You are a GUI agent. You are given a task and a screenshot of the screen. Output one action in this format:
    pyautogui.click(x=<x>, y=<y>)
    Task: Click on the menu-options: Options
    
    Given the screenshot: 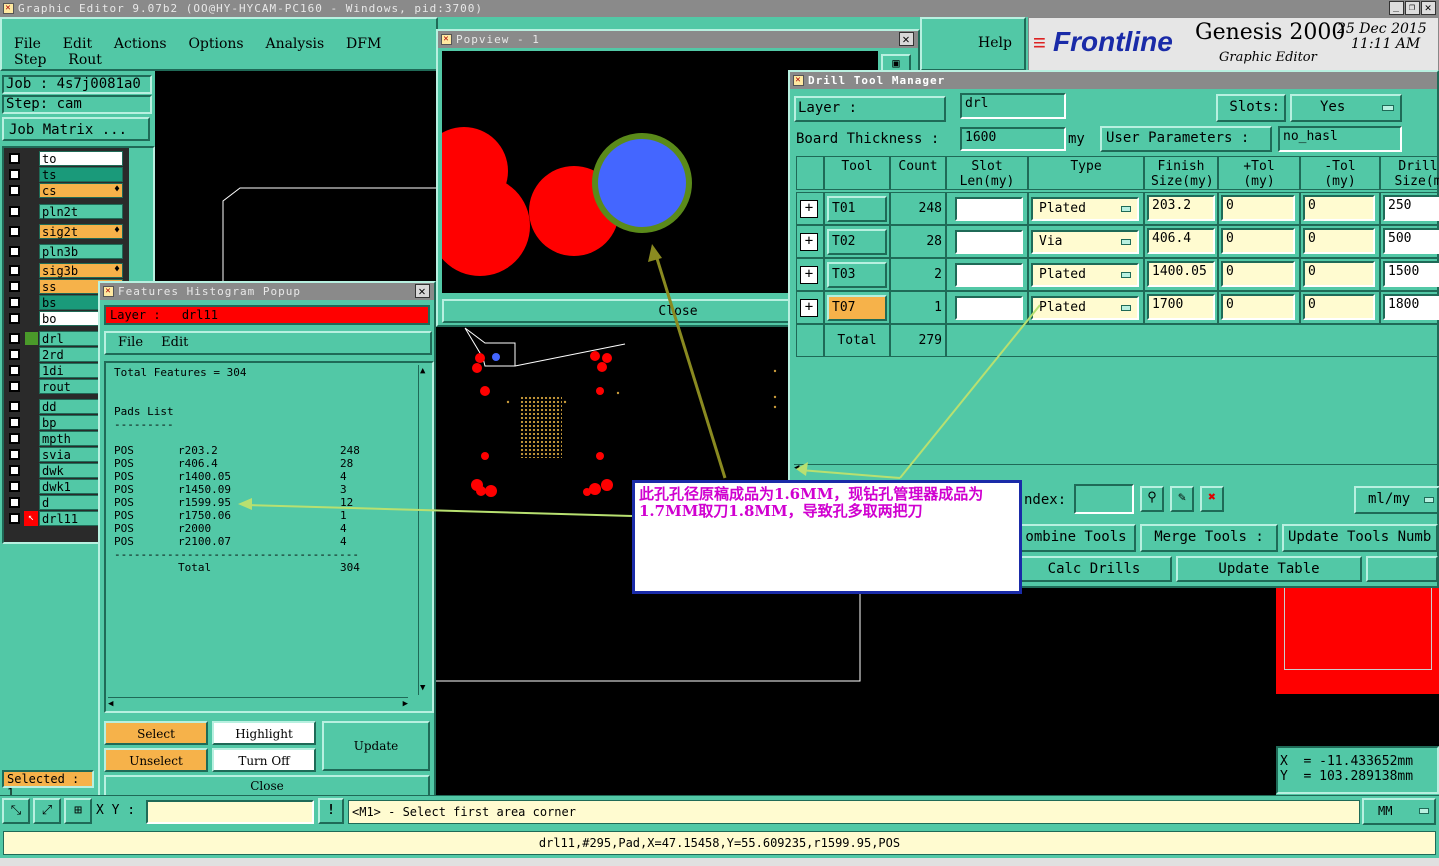 What is the action you would take?
    pyautogui.click(x=215, y=44)
    